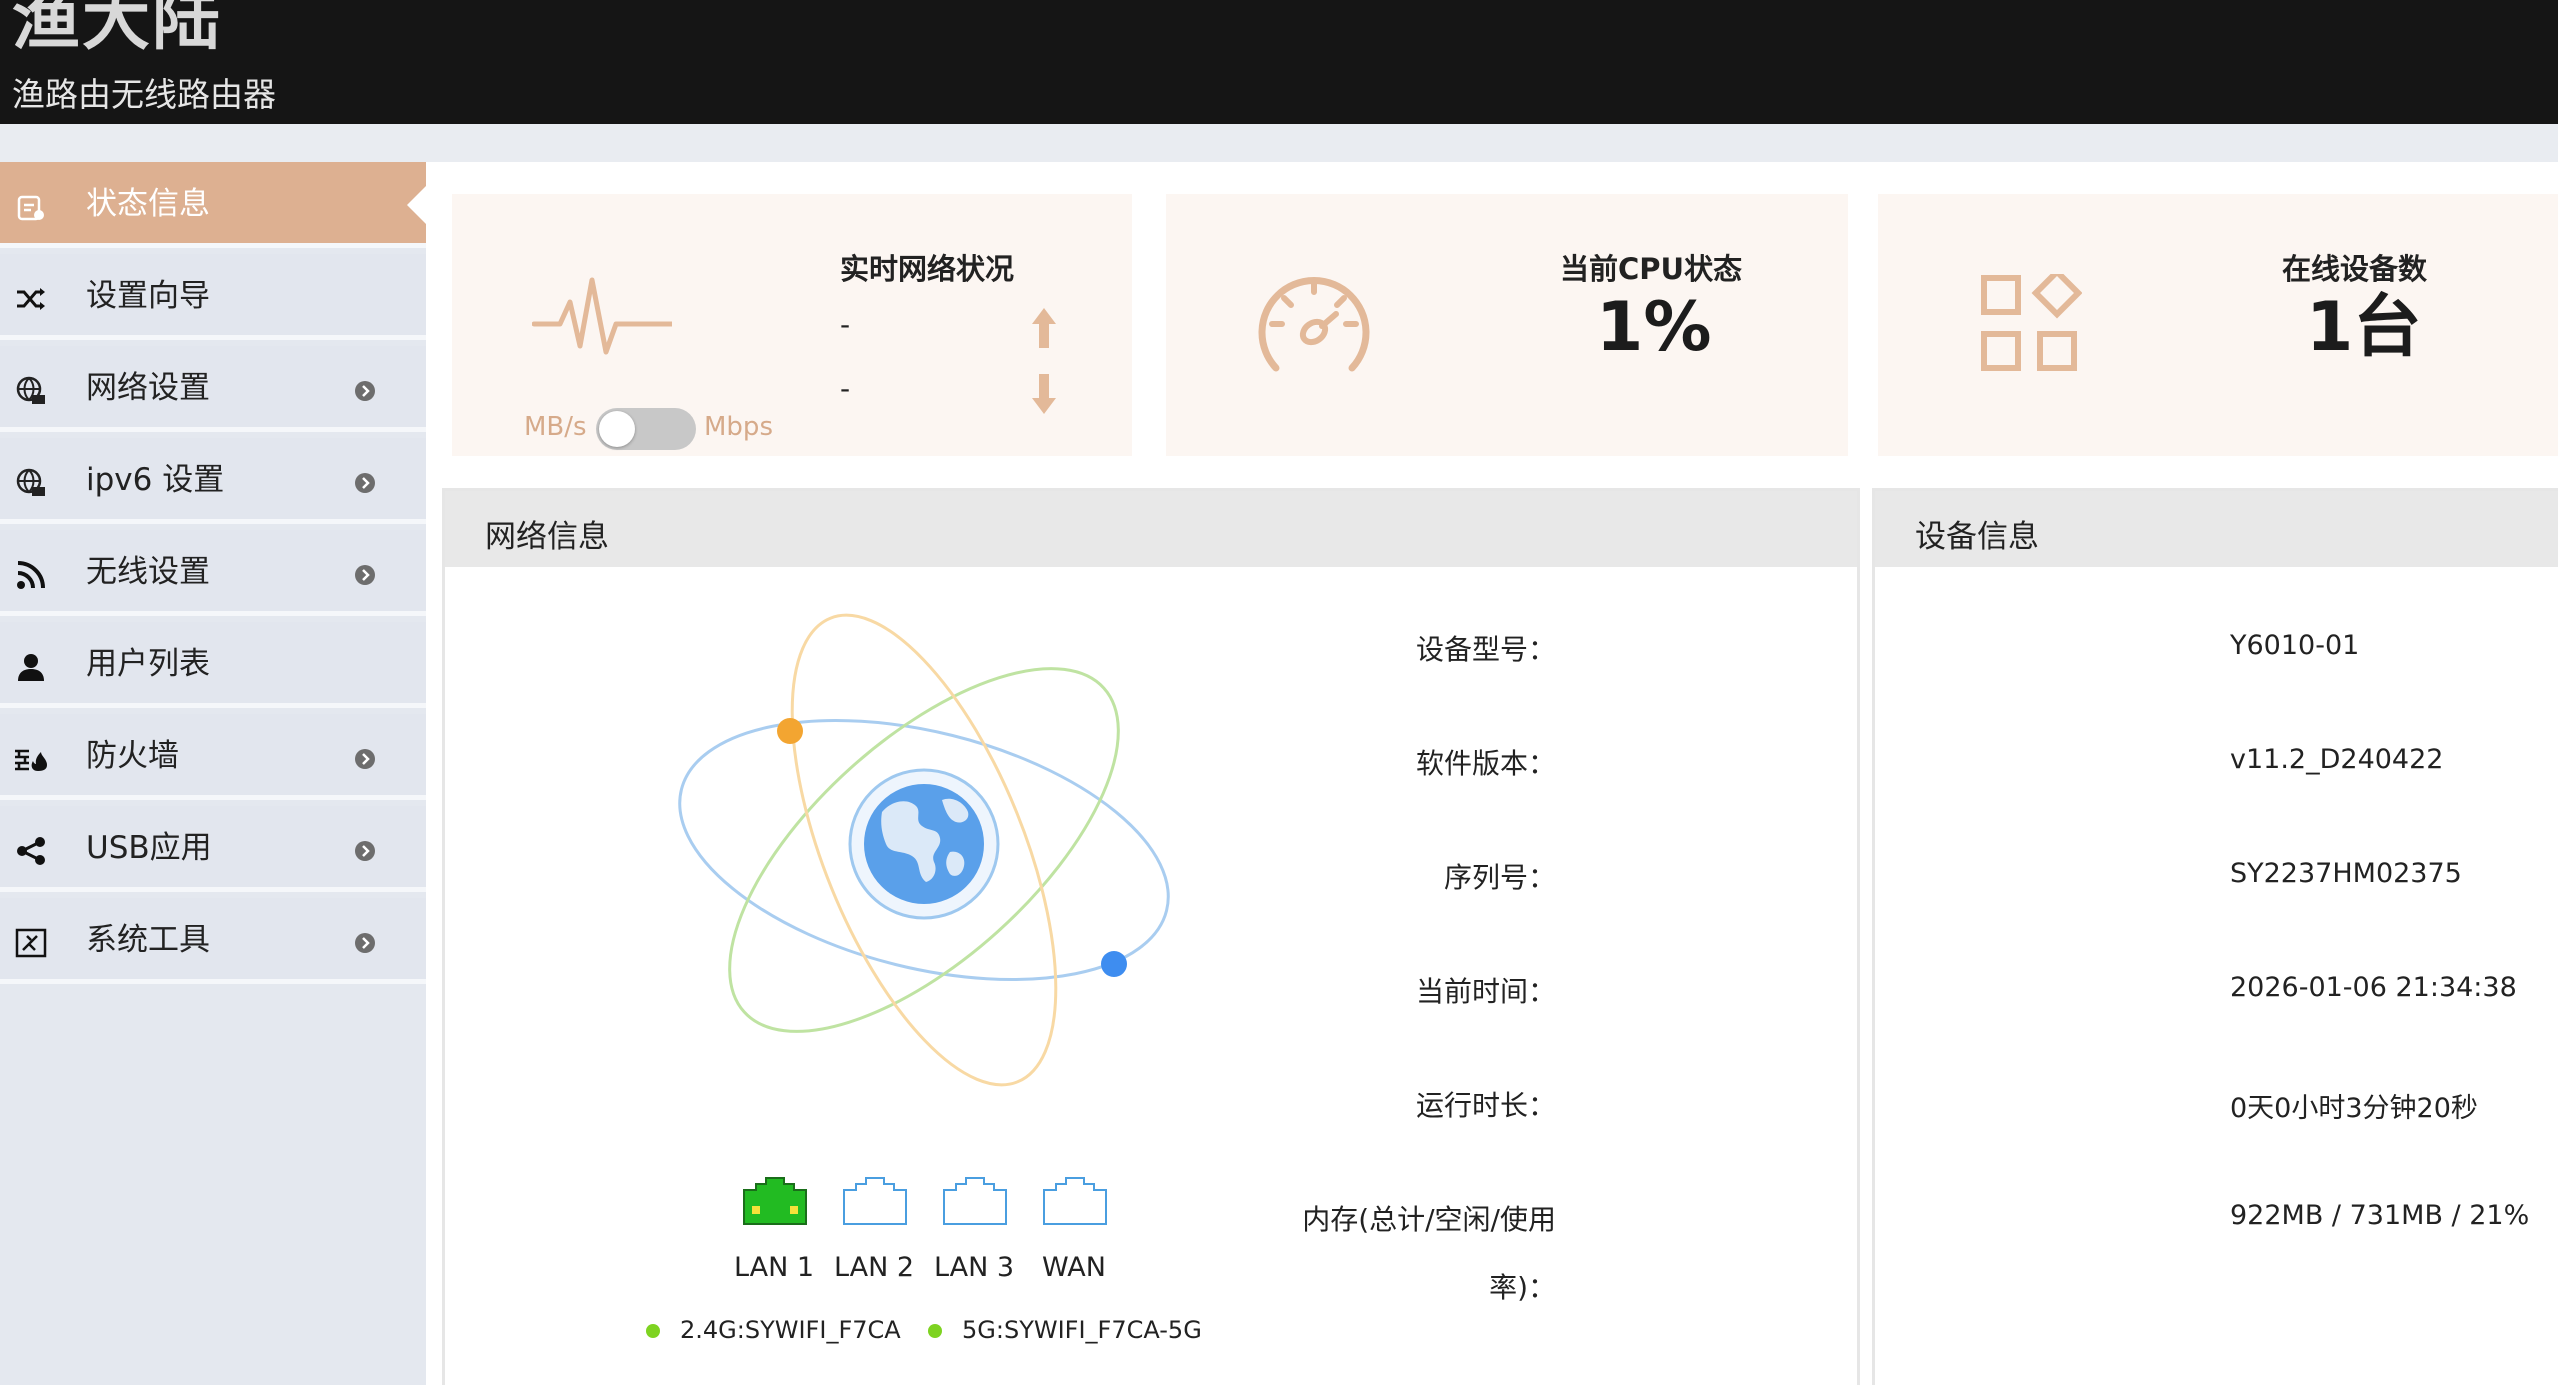  I want to click on network-orbit-graphic, so click(924, 850).